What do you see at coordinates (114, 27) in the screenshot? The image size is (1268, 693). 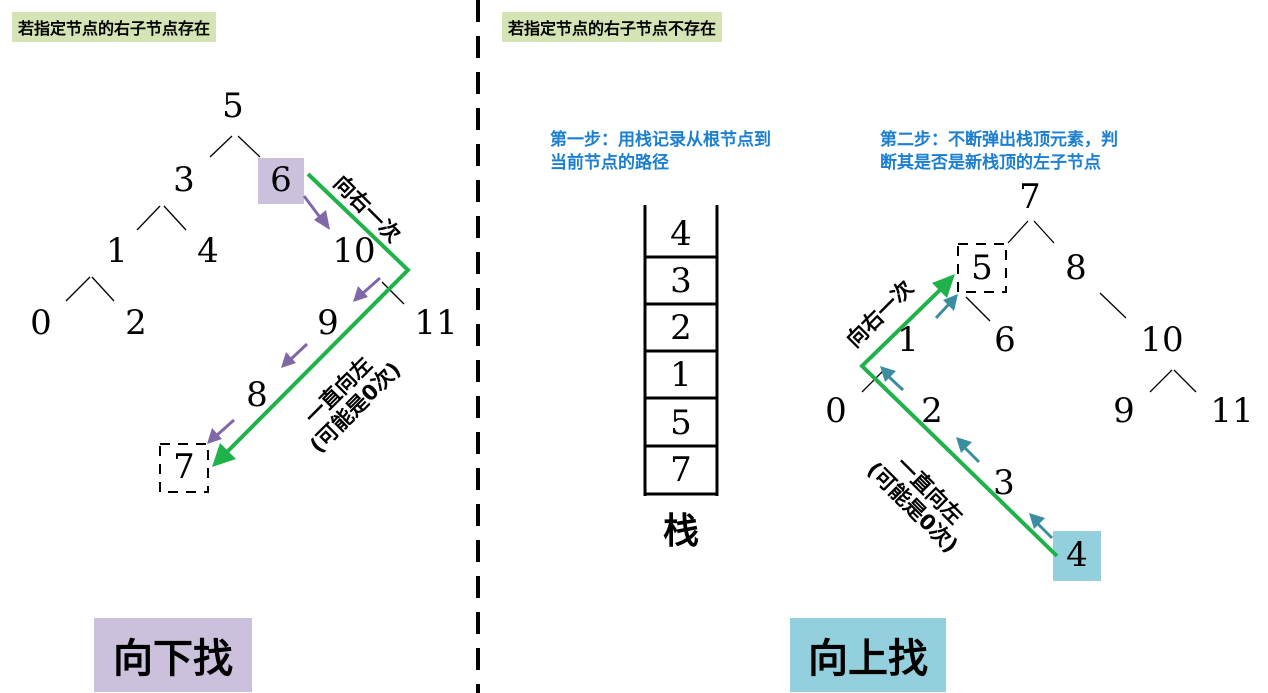 I see `left-condition-tag: 若指定节点的右子节点存在` at bounding box center [114, 27].